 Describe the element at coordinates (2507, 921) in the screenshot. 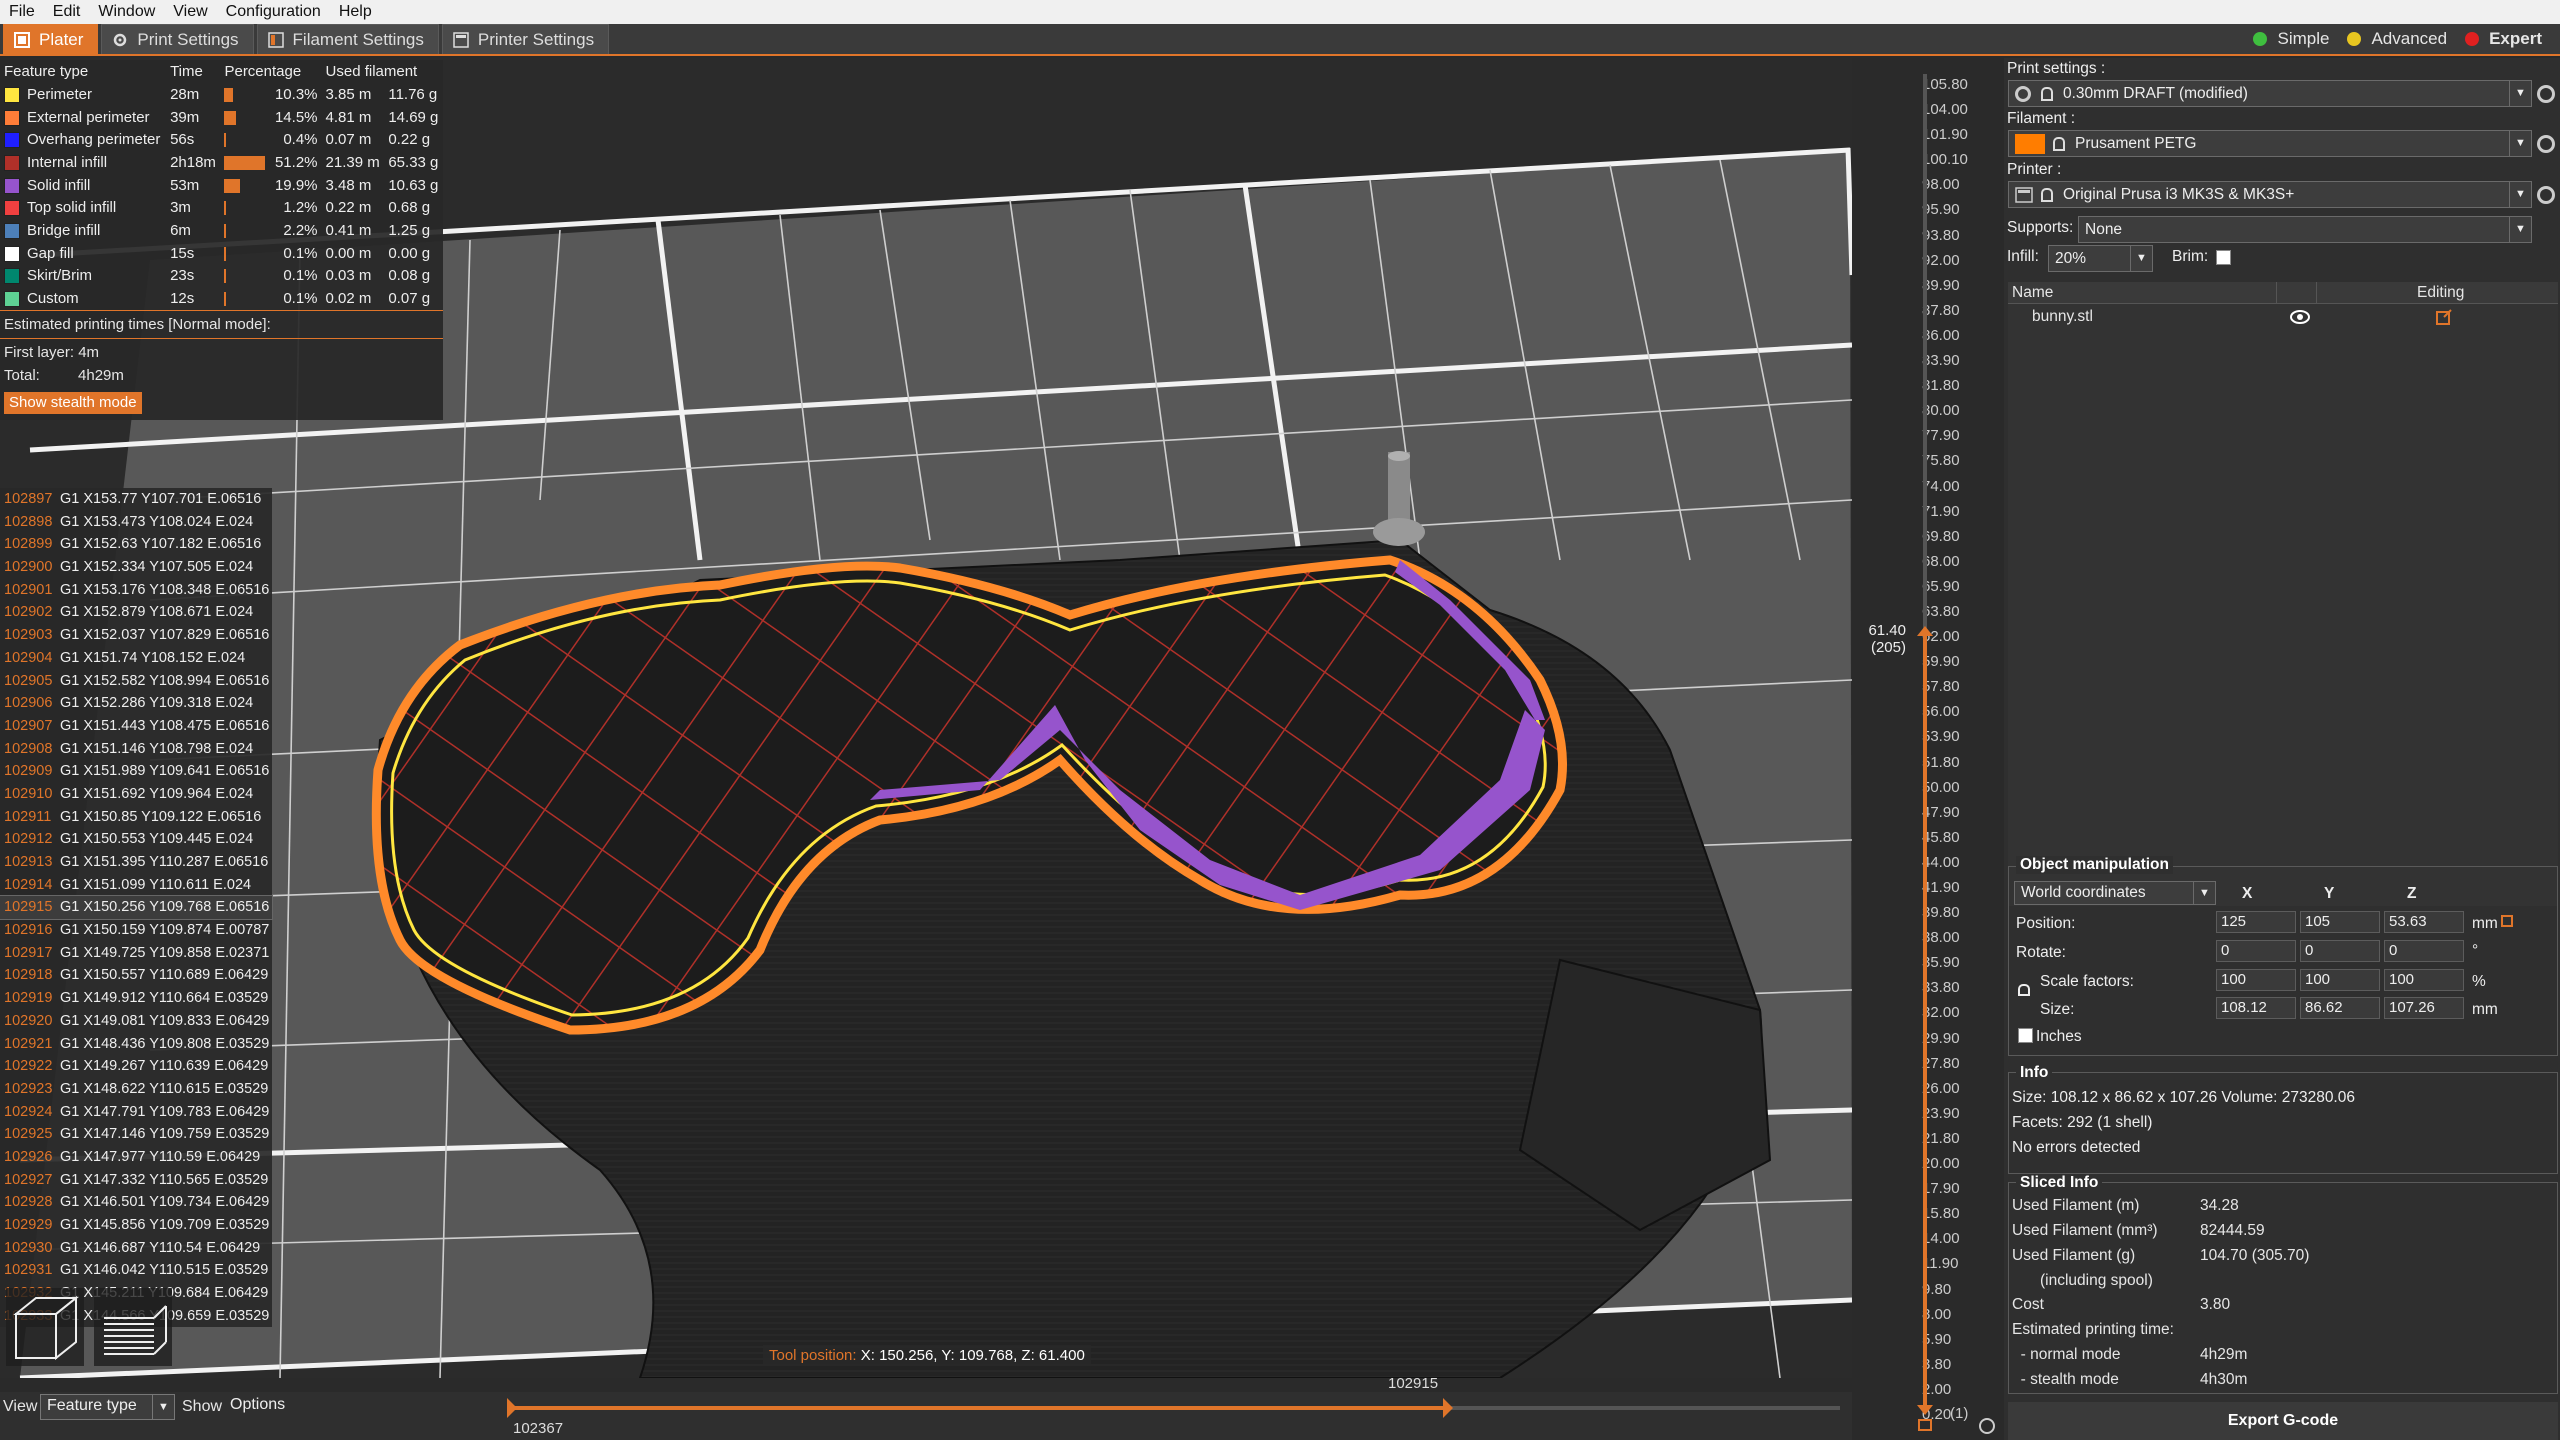

I see `drop-to-bed-icon` at that location.